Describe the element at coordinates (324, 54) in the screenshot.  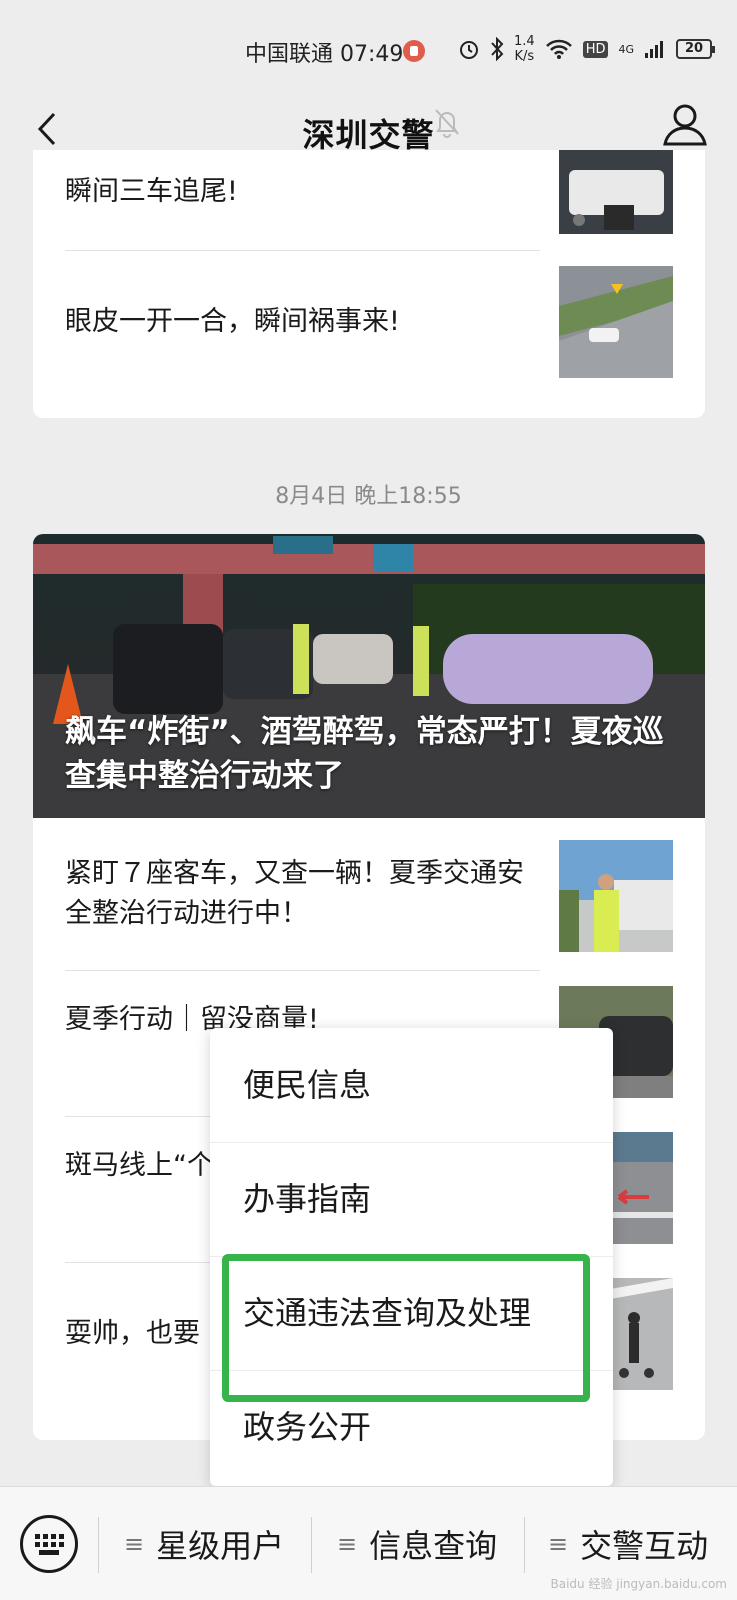
I see `carrier-time: 中国联通 07:49` at that location.